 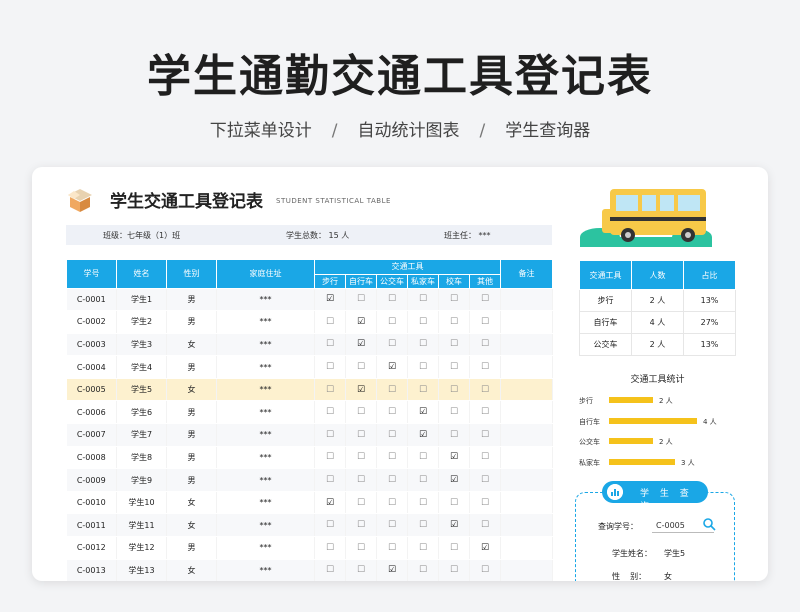 I want to click on table-row: C-0003 学生3 女 *** ☐ ☑ ☐ ☐ ☐ ☐, so click(x=309, y=345).